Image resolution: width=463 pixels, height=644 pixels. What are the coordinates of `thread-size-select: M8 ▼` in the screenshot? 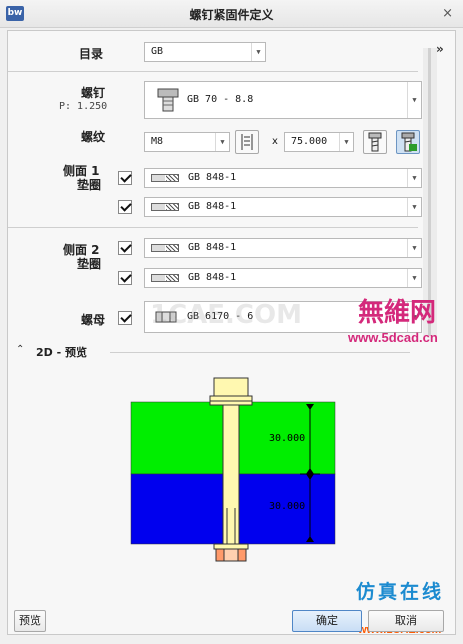 It's located at (187, 142).